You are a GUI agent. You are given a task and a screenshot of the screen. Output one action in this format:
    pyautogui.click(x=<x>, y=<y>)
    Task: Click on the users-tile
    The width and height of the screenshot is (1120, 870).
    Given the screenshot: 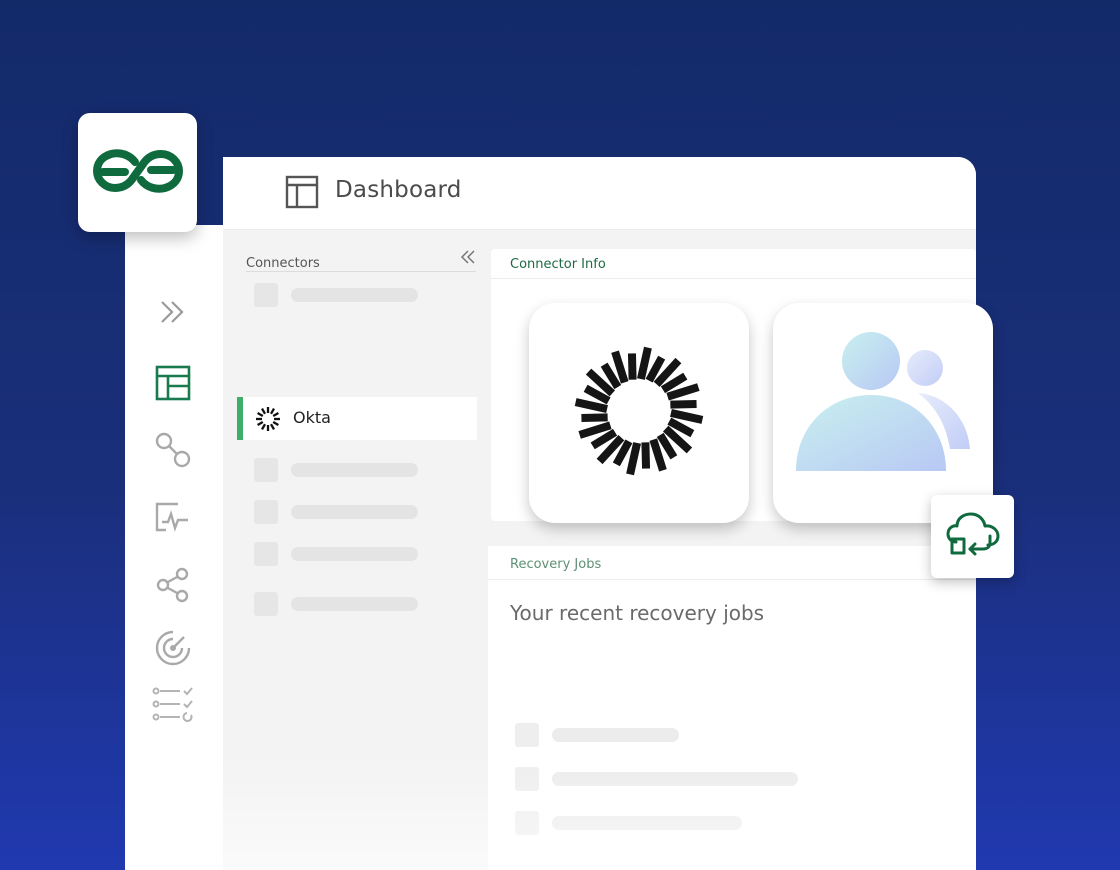 What is the action you would take?
    pyautogui.click(x=883, y=413)
    